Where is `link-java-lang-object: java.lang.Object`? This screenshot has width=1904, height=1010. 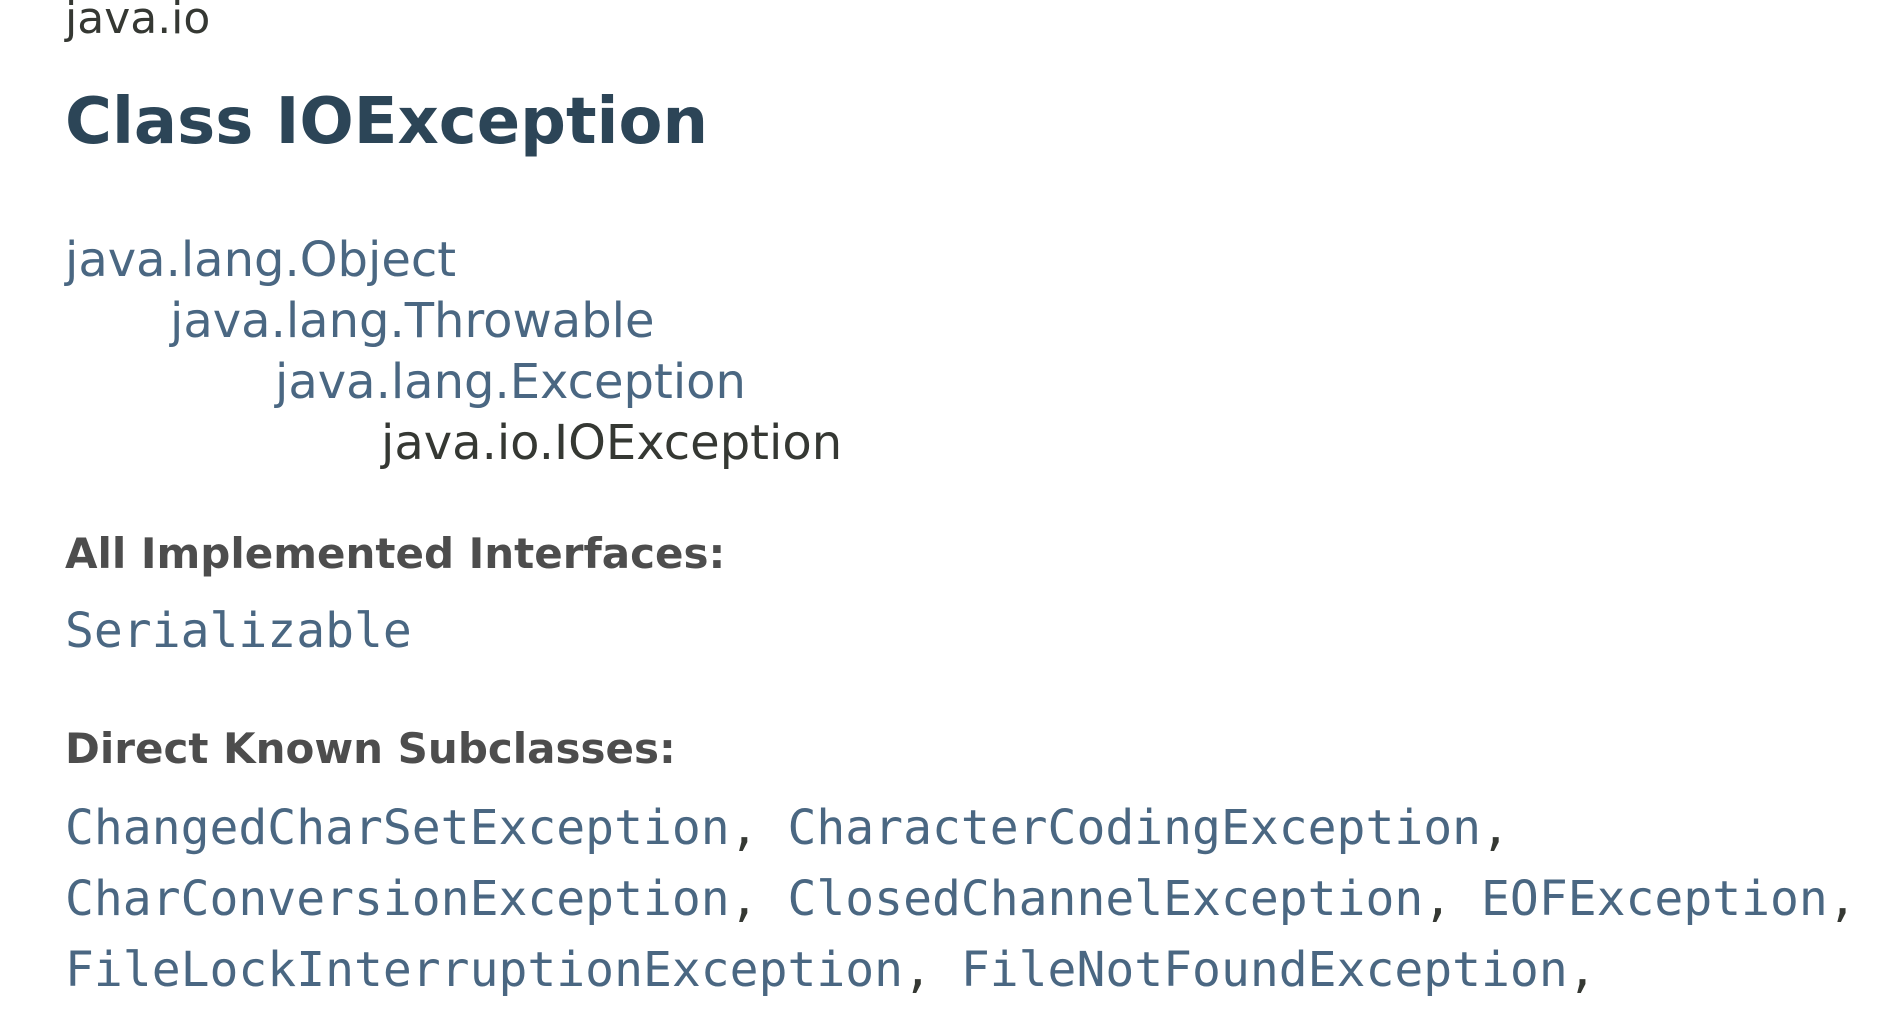
link-java-lang-object: java.lang.Object is located at coordinates (260, 260).